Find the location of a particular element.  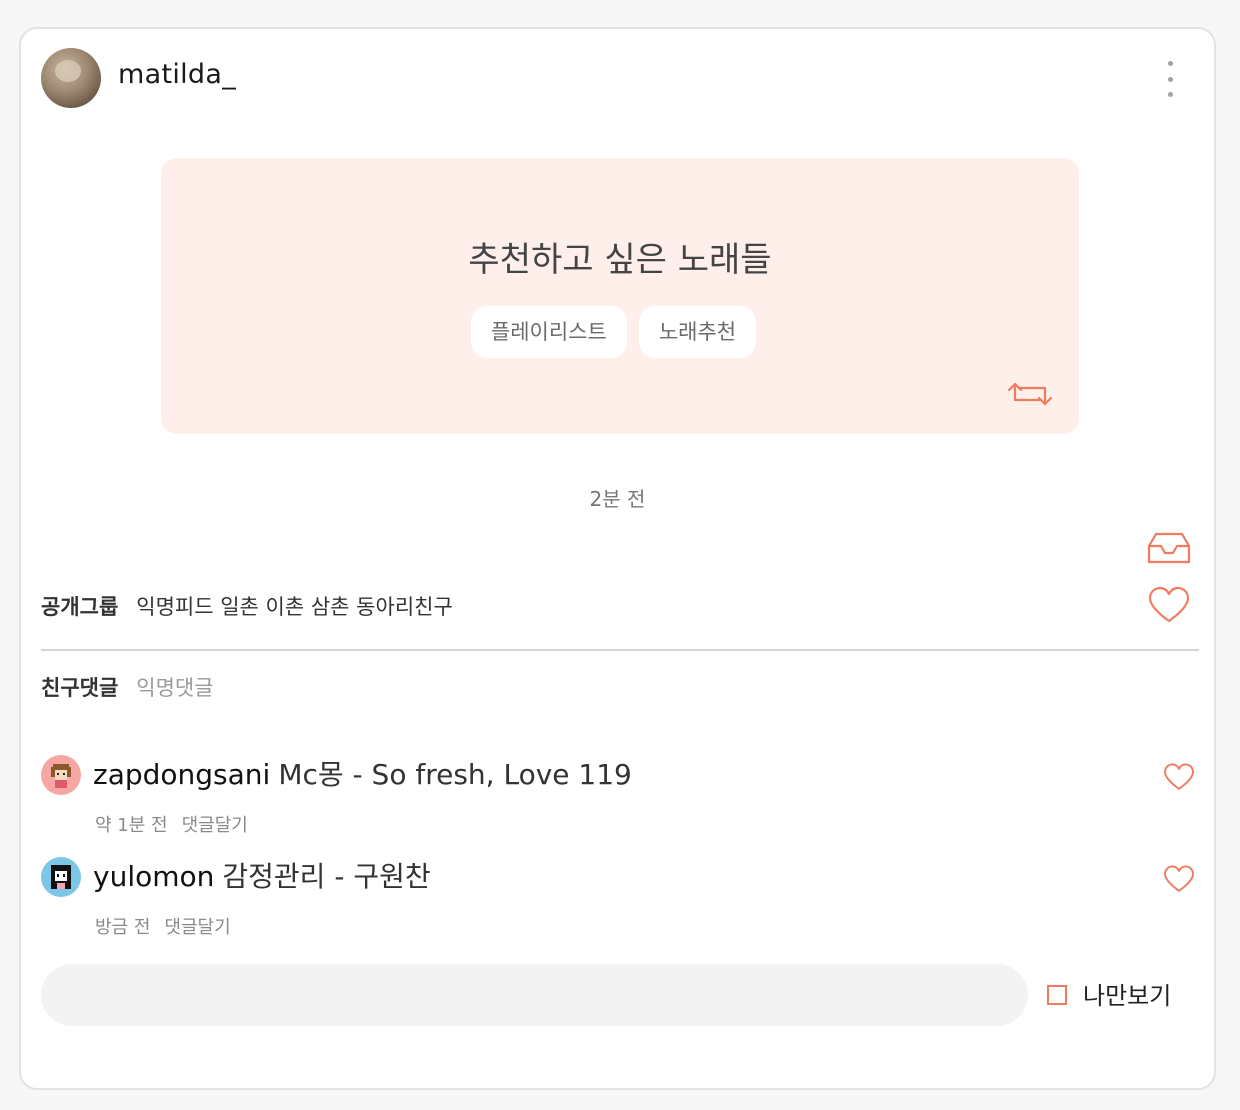

post-time: 2분 전 is located at coordinates (617, 499).